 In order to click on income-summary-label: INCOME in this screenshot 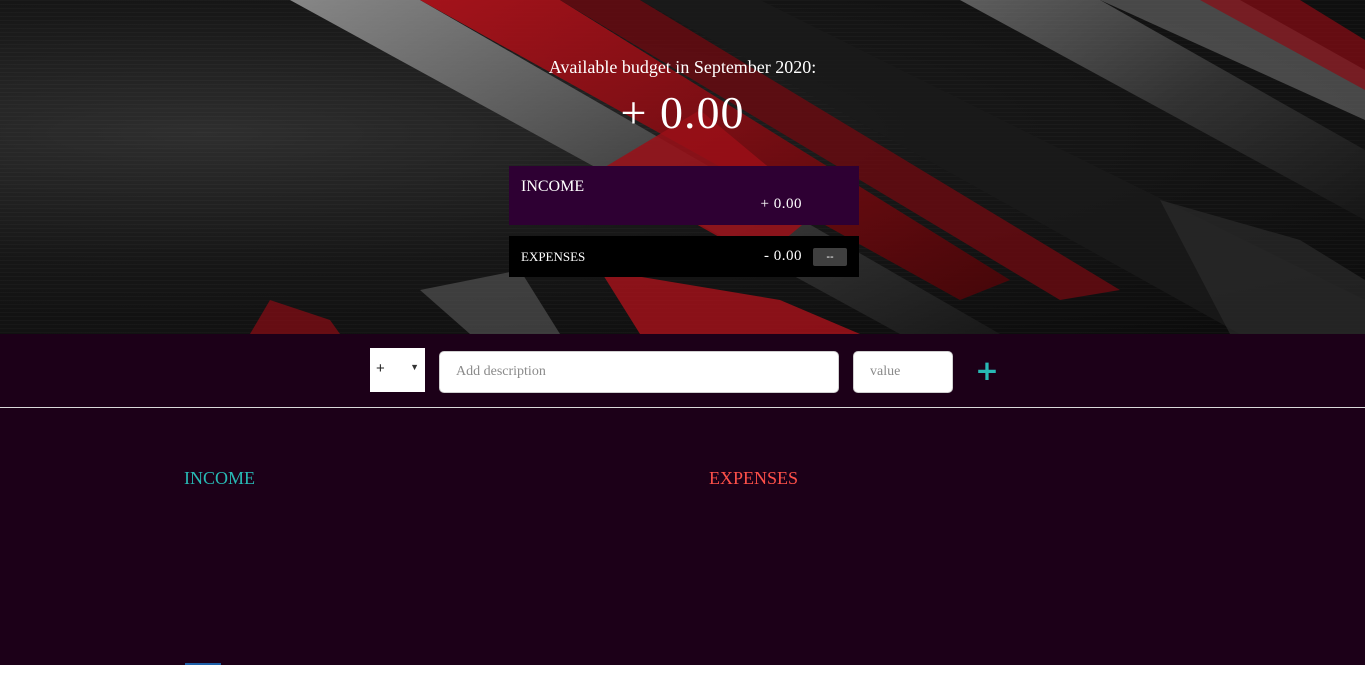, I will do `click(553, 186)`.